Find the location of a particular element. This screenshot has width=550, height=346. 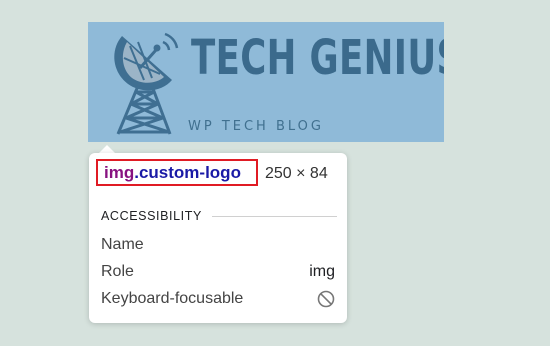

accessibility-section: ACCESSIBILITY is located at coordinates (219, 216).